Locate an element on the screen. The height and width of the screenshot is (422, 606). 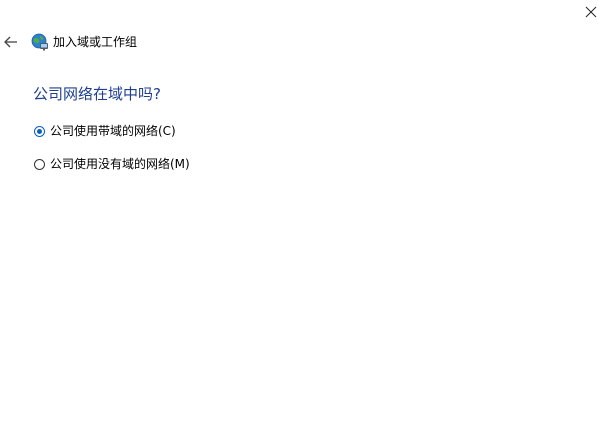
option-domain-network-label: 公司使用带域的网络(C) is located at coordinates (113, 131).